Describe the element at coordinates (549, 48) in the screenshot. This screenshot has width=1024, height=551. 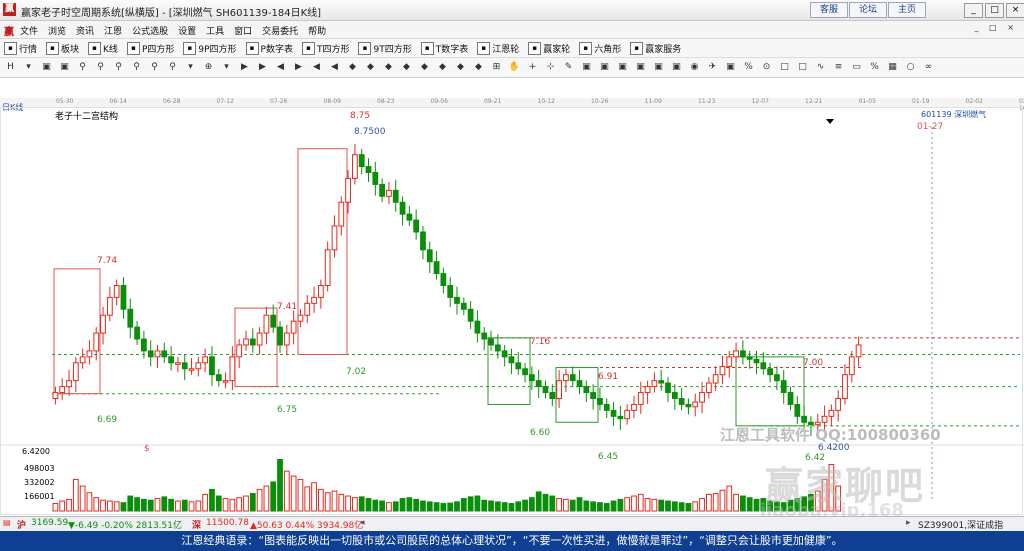
I see `toolbar-button-10: ▪ 赢家轮` at that location.